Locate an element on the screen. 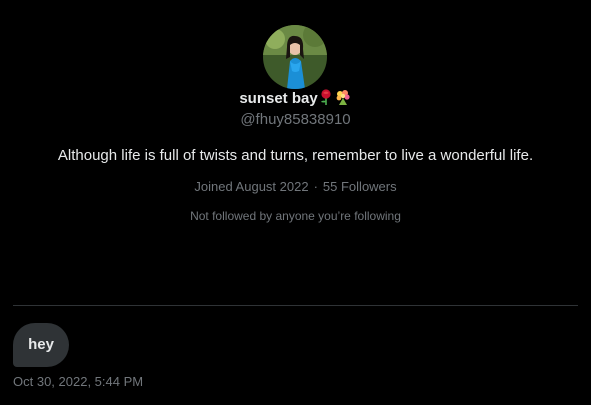 Image resolution: width=591 pixels, height=405 pixels. bouquet-emoji is located at coordinates (343, 100).